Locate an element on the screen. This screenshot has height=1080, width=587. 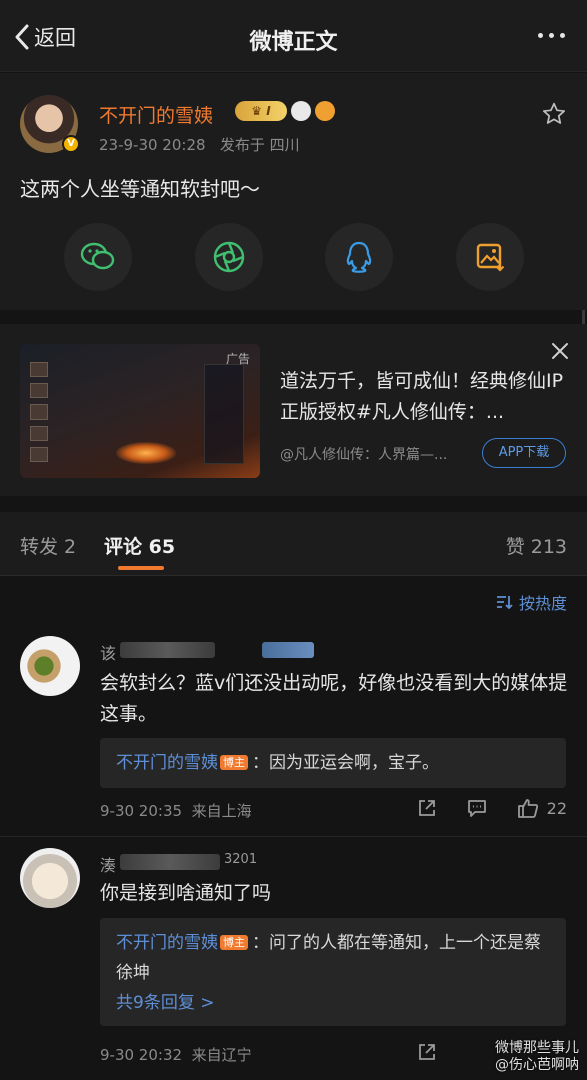
watermark-line1: 微博那些事儿 is located at coordinates (537, 1048).